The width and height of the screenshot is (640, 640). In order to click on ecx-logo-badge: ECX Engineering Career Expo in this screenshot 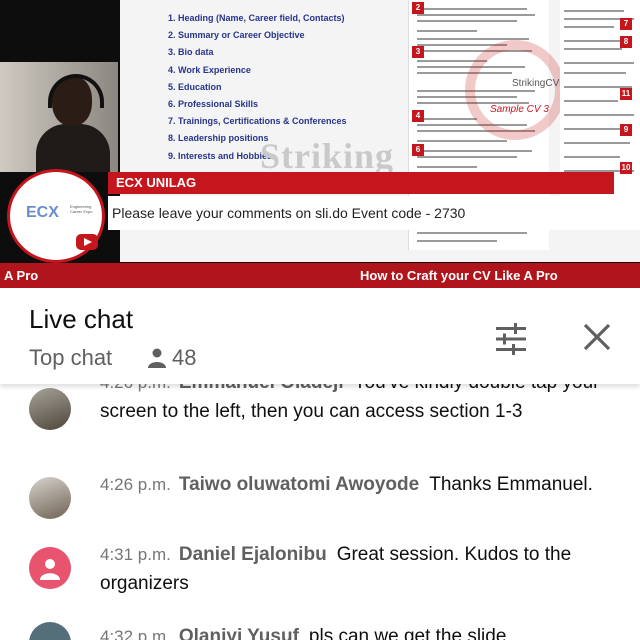, I will do `click(56, 216)`.